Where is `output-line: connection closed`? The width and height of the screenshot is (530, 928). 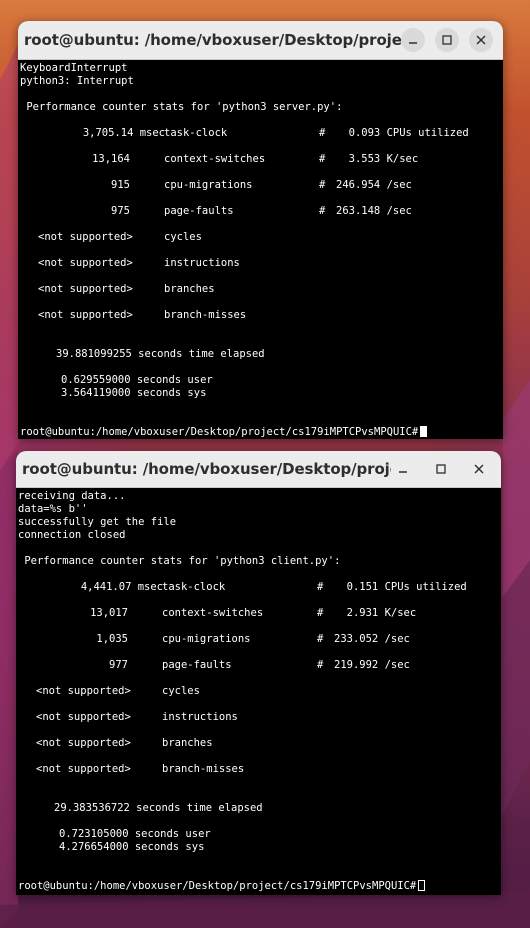 output-line: connection closed is located at coordinates (72, 535).